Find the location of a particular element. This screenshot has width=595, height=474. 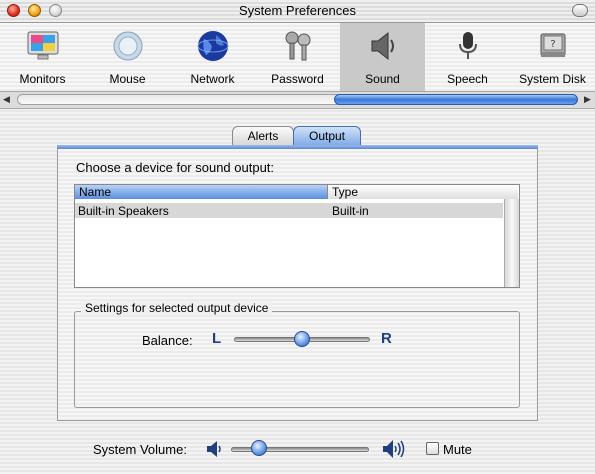

arrow-right-icon: ▶ is located at coordinates (587, 99).